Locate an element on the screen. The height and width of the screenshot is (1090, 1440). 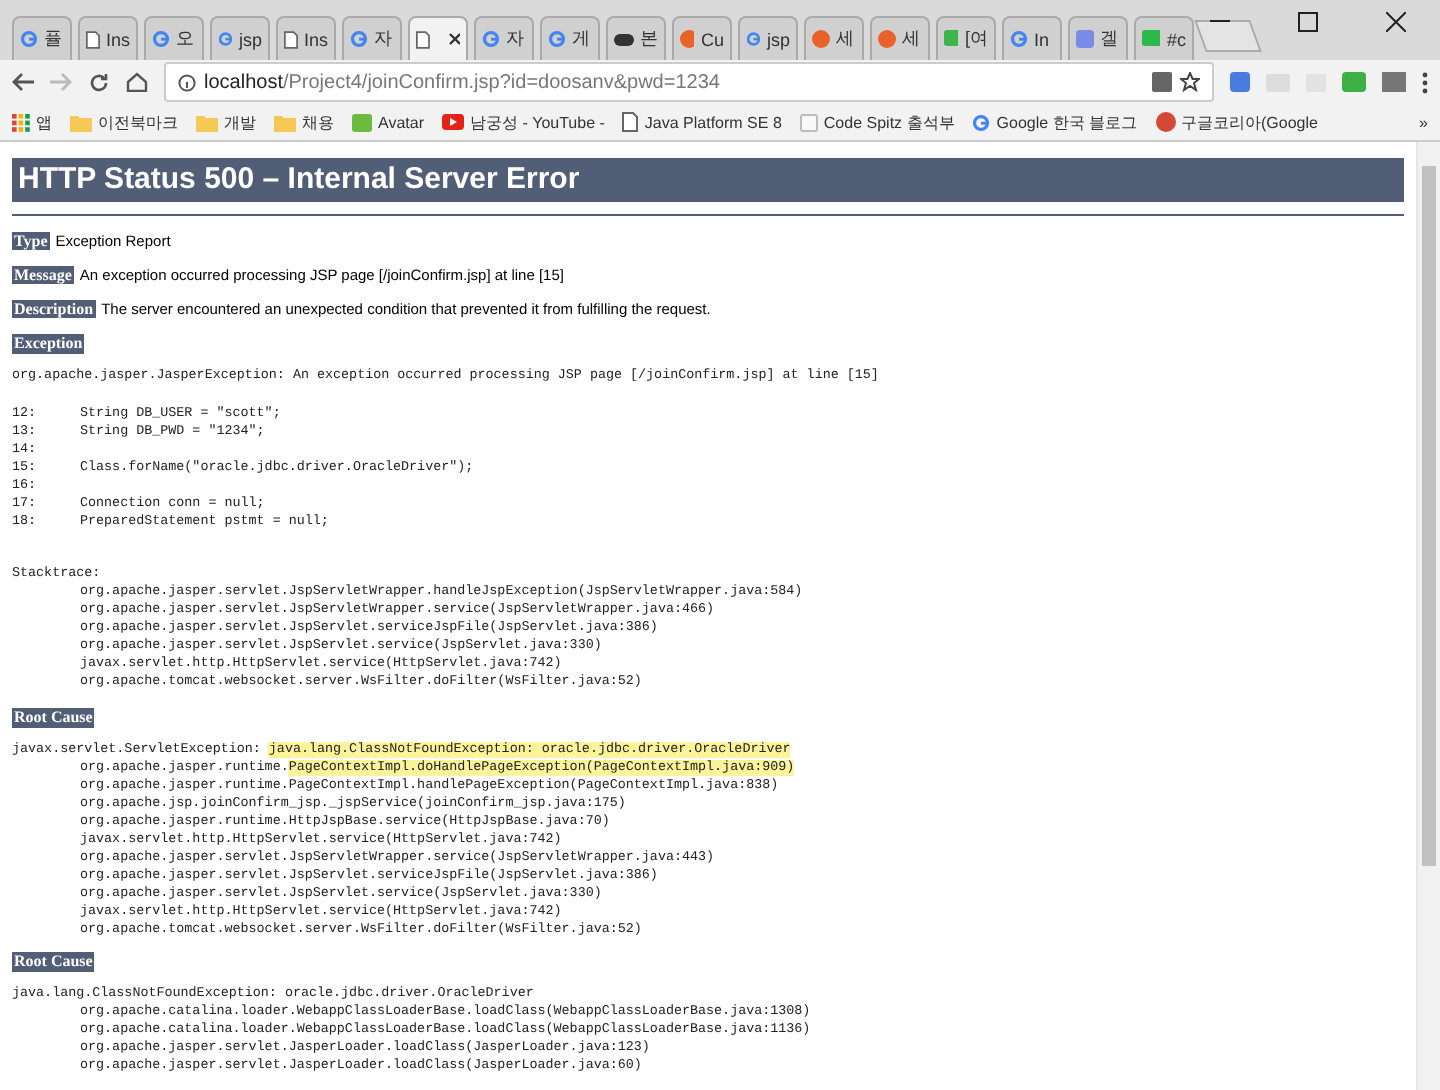
bookmark: Google 한국 블로그 is located at coordinates (1055, 122).